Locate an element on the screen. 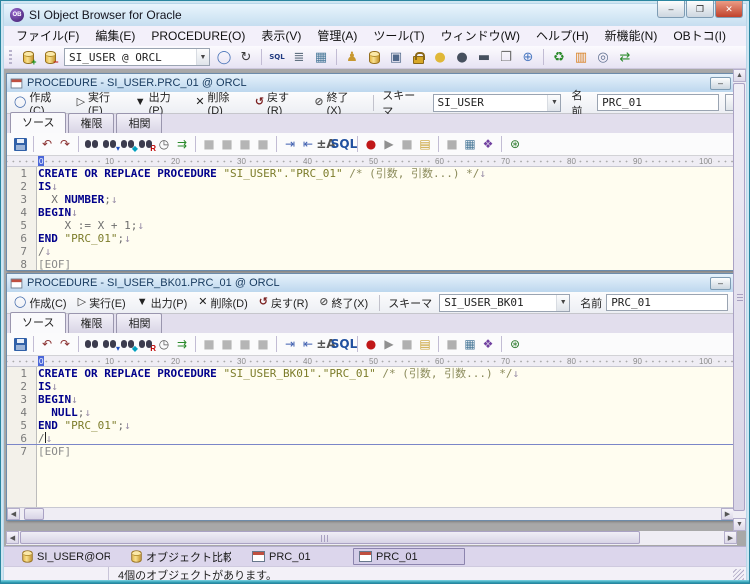 The width and height of the screenshot is (750, 584). refresh-objects-button: ♻ is located at coordinates (559, 57).